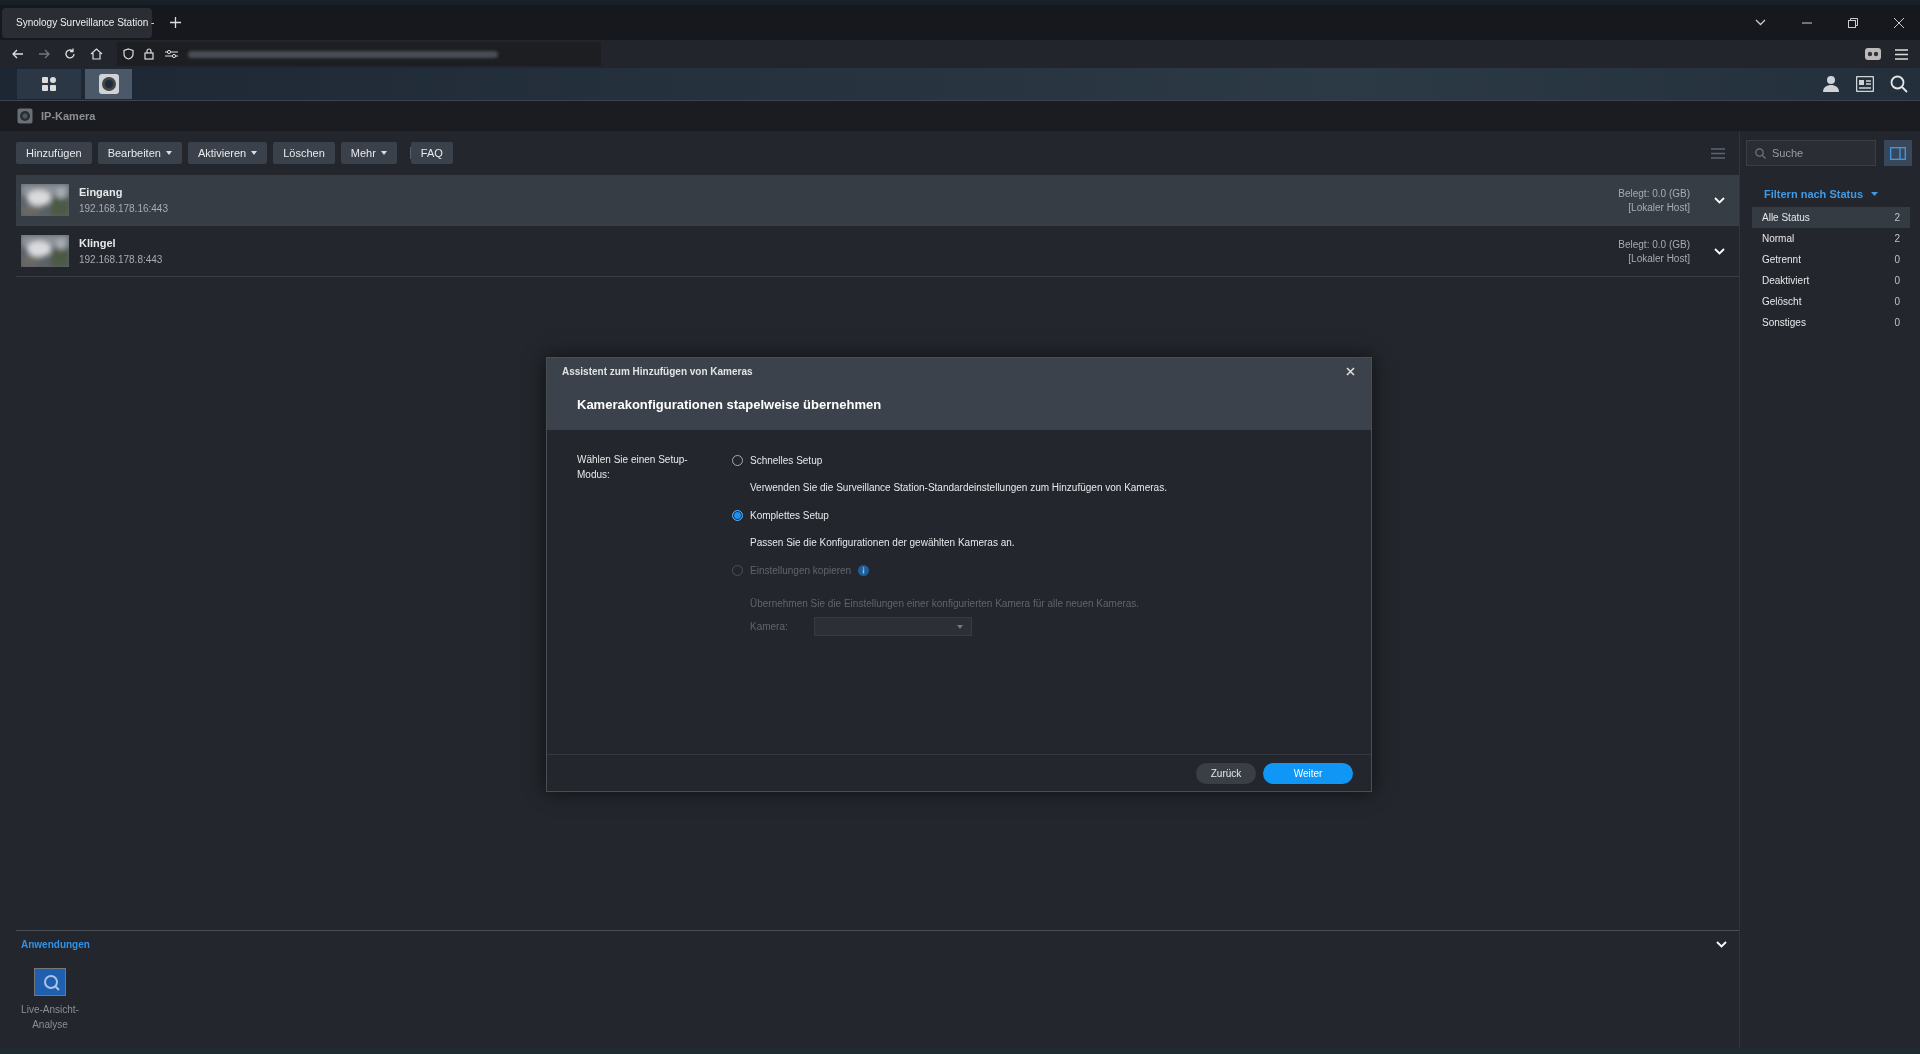 This screenshot has height=1054, width=1920. Describe the element at coordinates (769, 626) in the screenshot. I see `field-label: Kamera:` at that location.